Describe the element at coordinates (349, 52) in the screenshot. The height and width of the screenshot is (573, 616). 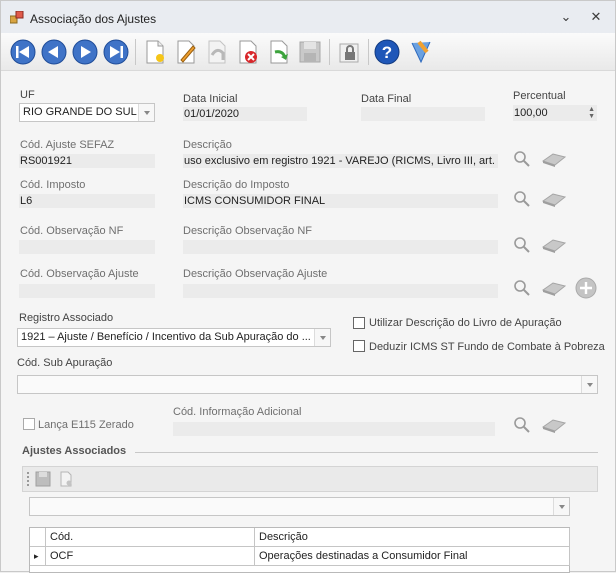
I see `lock-icon` at that location.